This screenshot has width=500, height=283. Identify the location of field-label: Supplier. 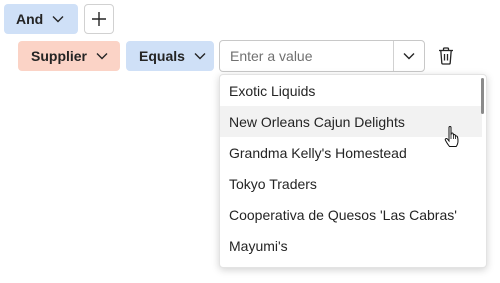
(59, 56).